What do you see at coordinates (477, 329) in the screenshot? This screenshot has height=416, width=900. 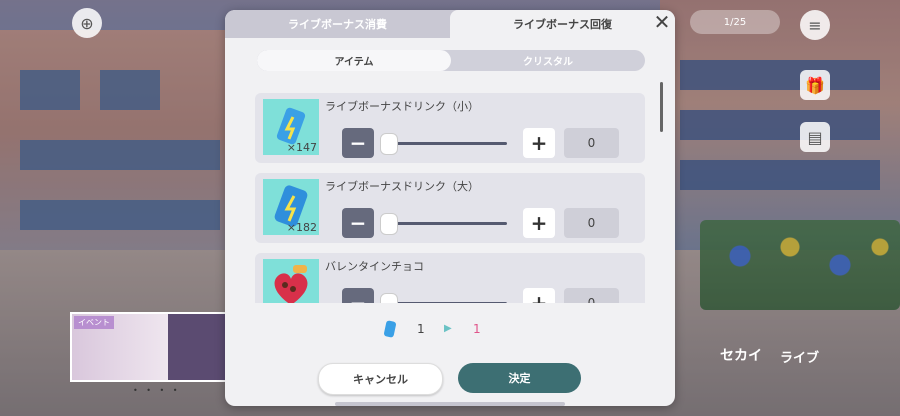 I see `resulting-live-bonus: 1` at bounding box center [477, 329].